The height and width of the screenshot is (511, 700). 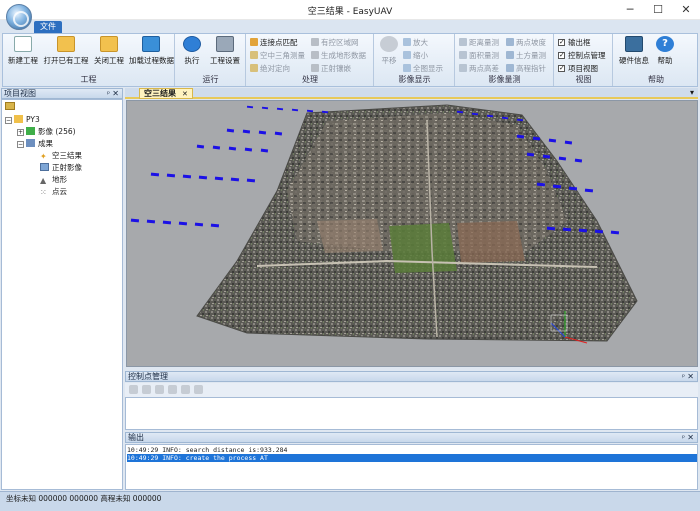 What do you see at coordinates (274, 42) in the screenshot?
I see `tie-point-matching-button: 连接点匹配` at bounding box center [274, 42].